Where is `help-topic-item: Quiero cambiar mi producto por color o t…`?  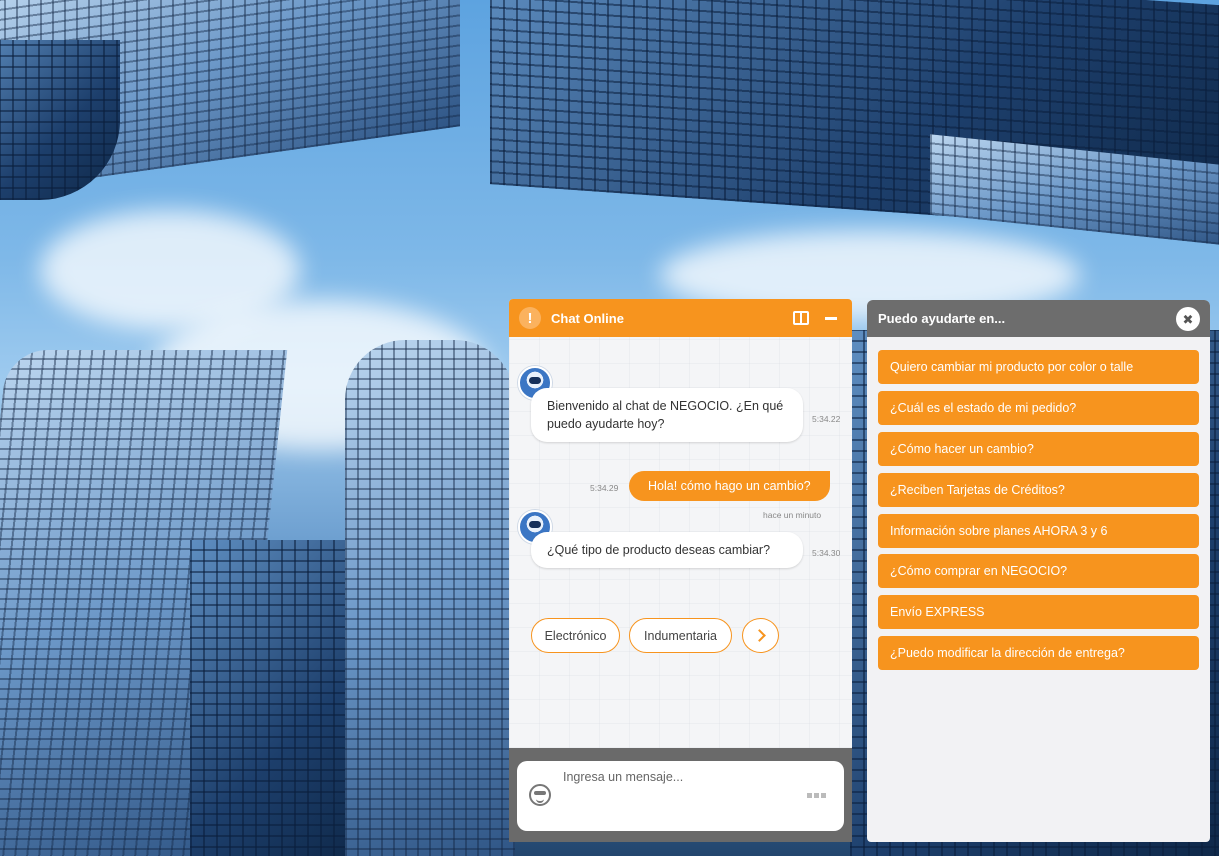
help-topic-item: Quiero cambiar mi producto por color o t… is located at coordinates (1038, 367).